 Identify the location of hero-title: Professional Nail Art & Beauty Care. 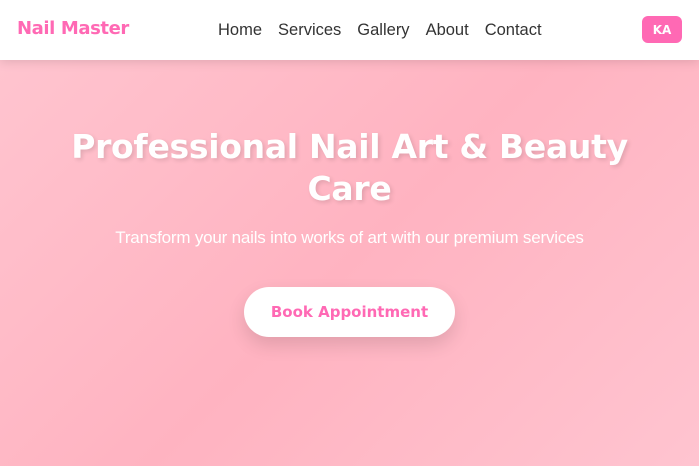
(349, 167).